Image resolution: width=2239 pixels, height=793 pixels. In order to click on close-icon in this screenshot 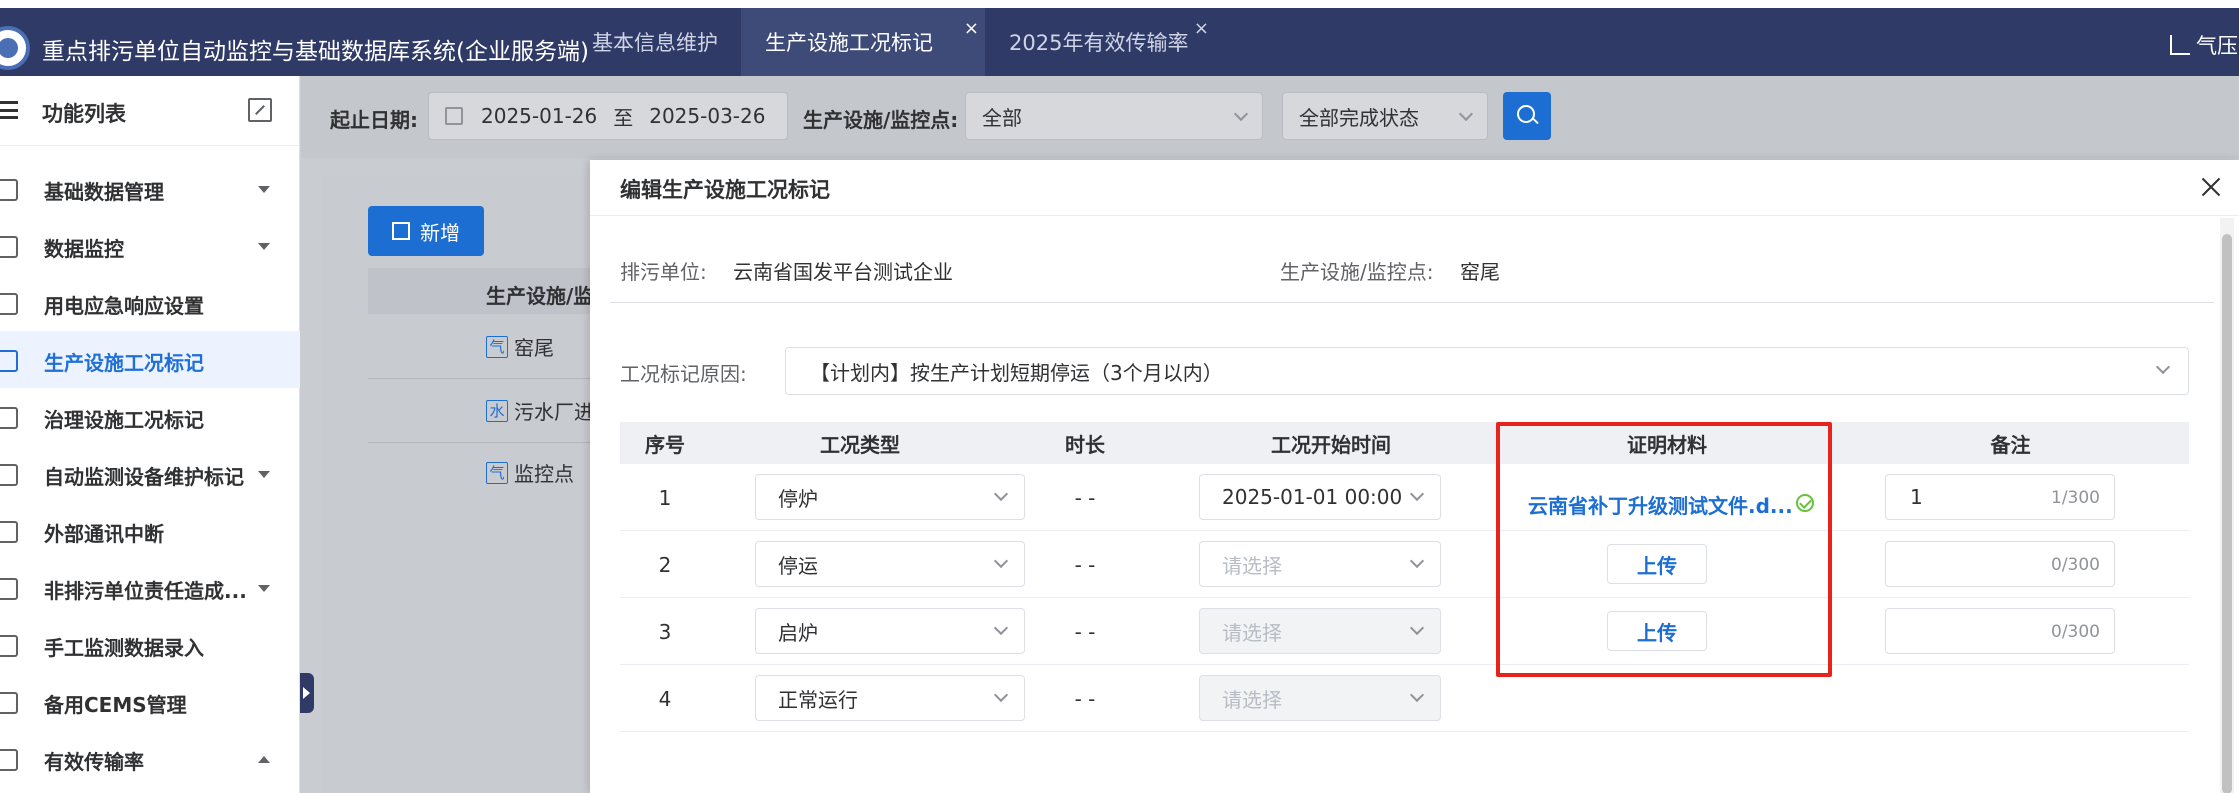, I will do `click(2211, 187)`.